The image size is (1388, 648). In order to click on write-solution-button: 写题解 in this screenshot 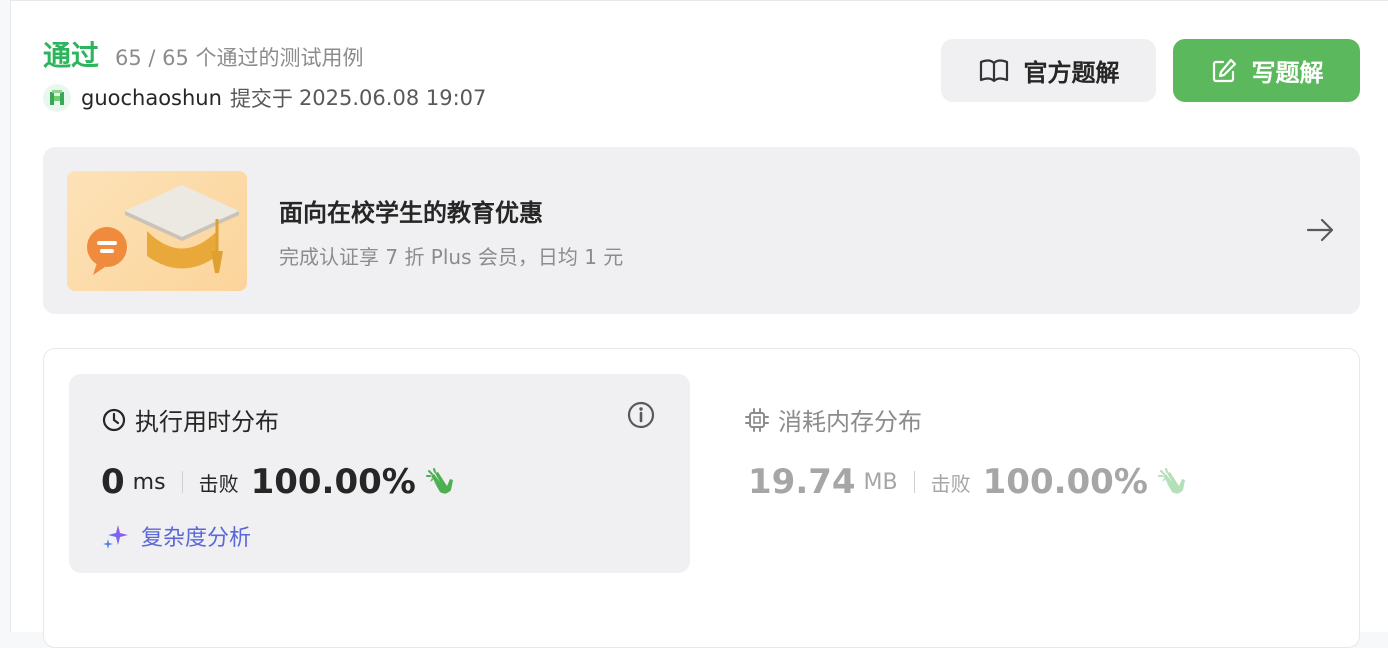, I will do `click(1266, 70)`.